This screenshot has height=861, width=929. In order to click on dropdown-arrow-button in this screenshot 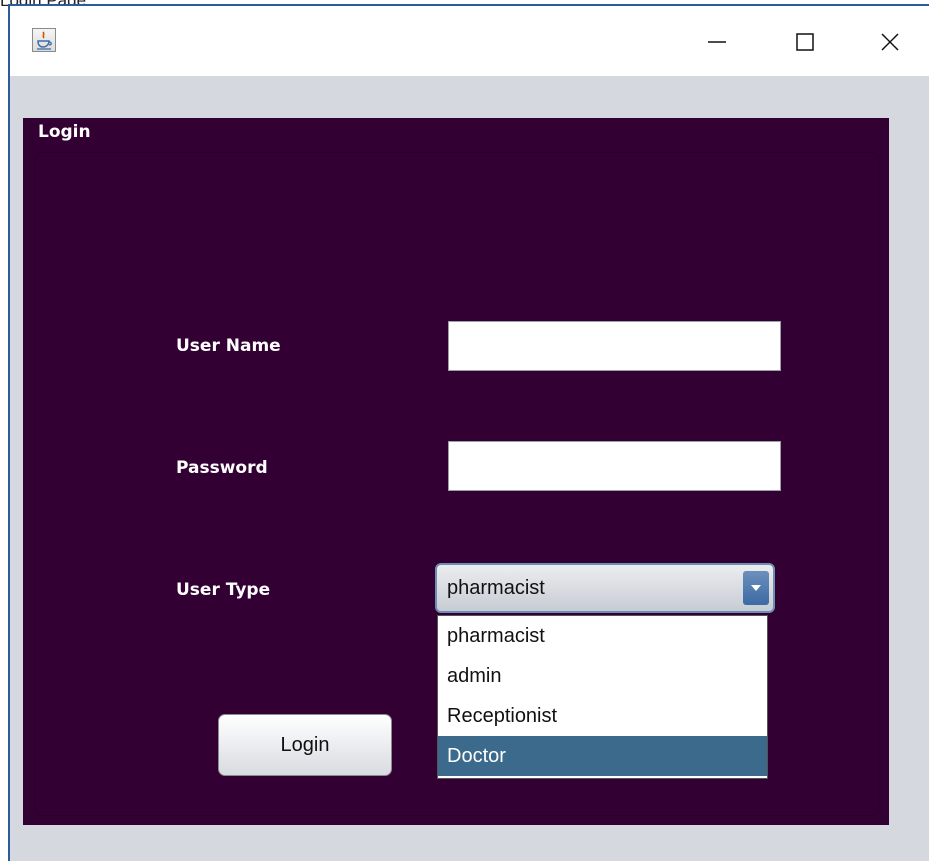, I will do `click(756, 588)`.